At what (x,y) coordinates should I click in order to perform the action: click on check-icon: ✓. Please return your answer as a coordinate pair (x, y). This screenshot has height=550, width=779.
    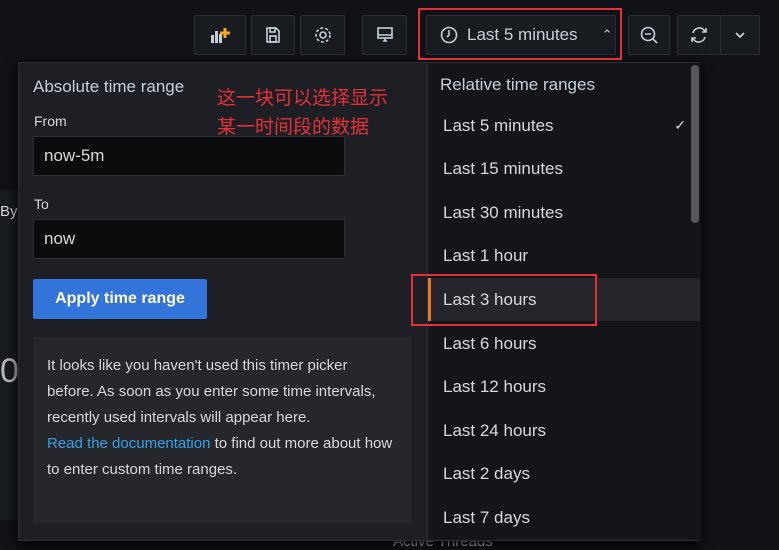
    Looking at the image, I should click on (680, 125).